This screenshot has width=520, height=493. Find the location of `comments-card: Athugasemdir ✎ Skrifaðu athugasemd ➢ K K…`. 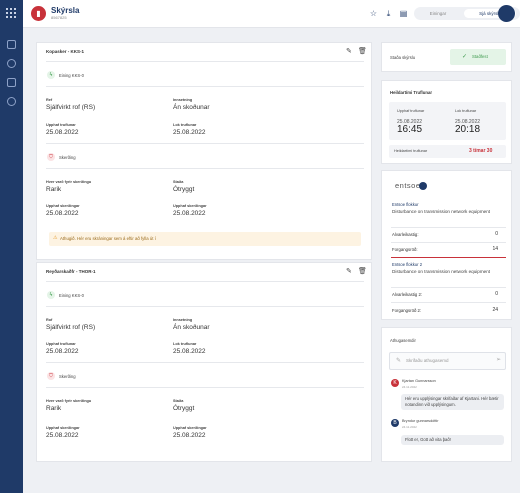

comments-card: Athugasemdir ✎ Skrifaðu athugasemd ➢ K K… is located at coordinates (446, 394).